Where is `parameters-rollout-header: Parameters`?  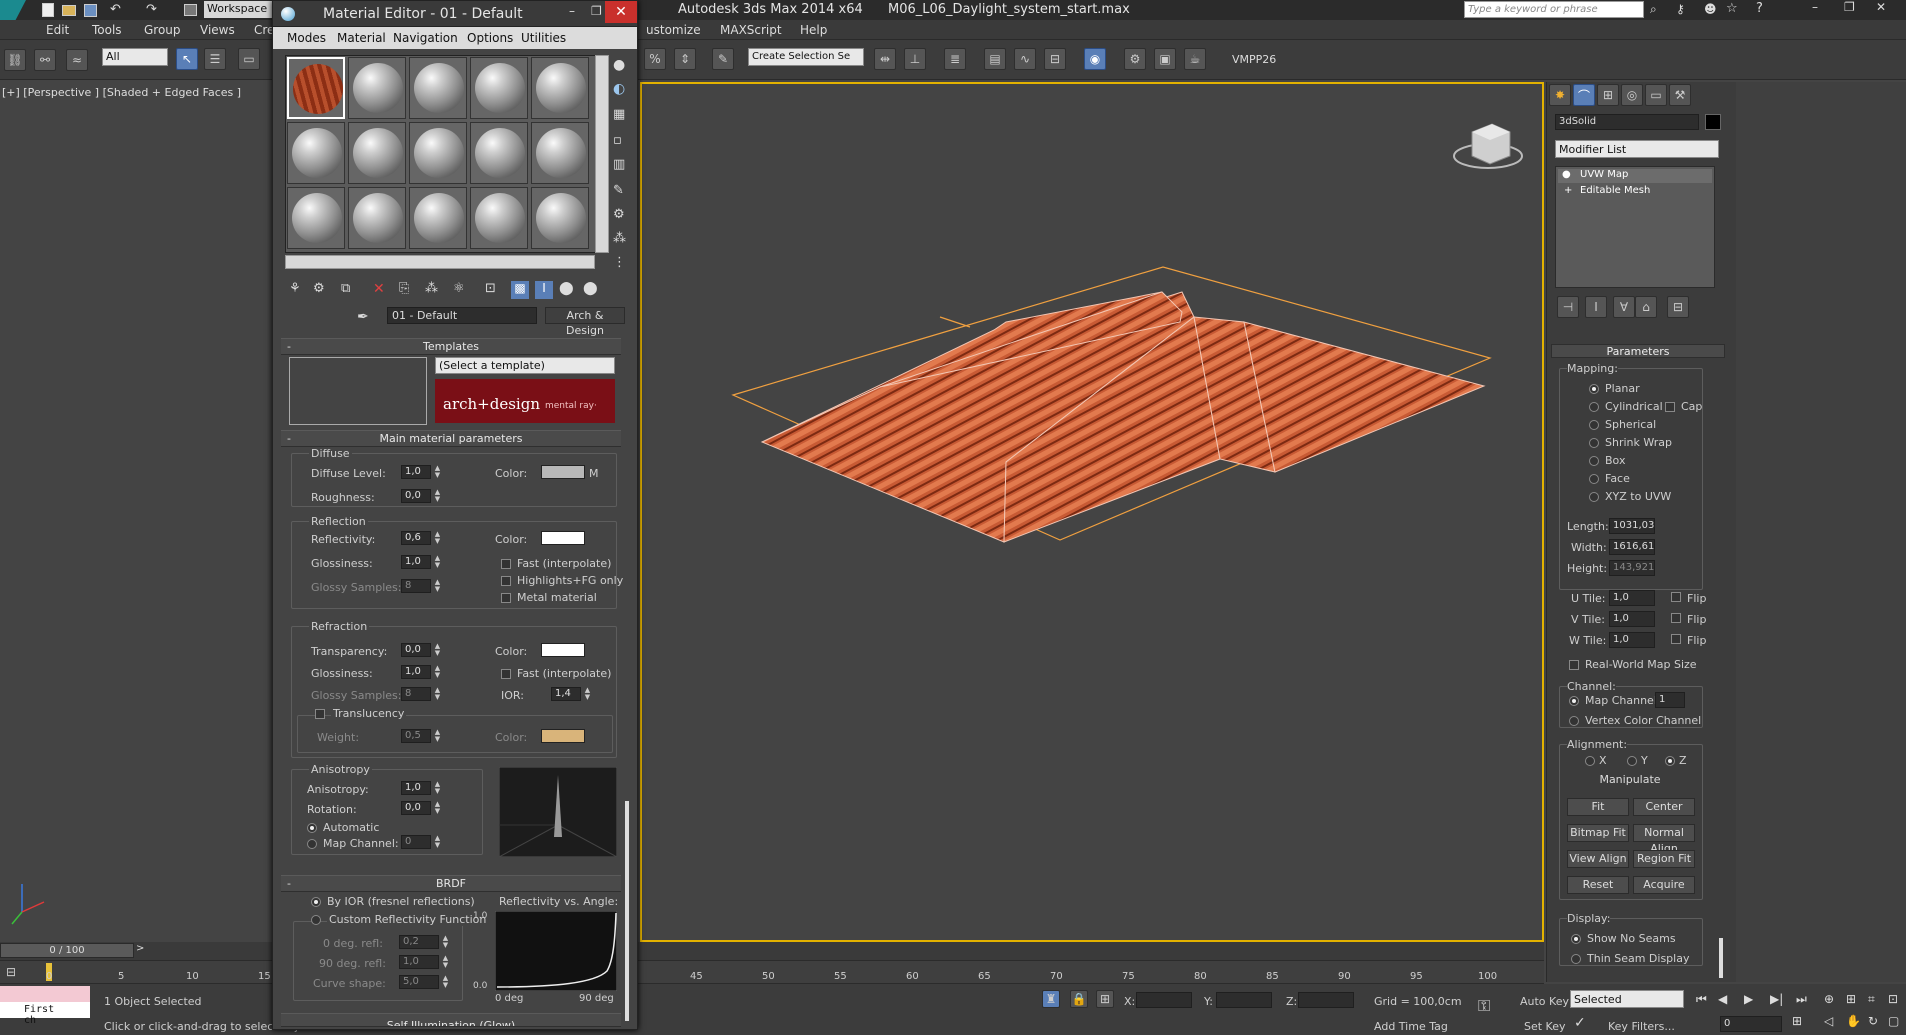 parameters-rollout-header: Parameters is located at coordinates (1638, 351).